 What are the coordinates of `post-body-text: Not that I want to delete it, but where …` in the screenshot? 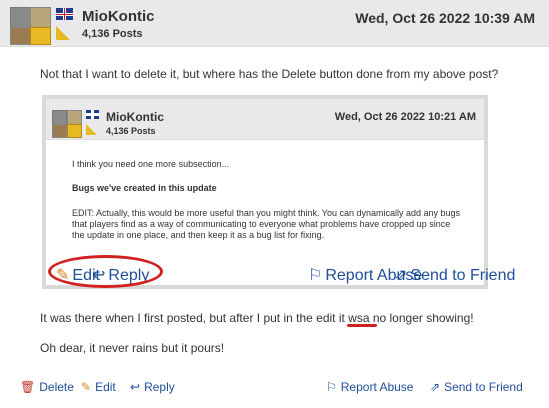 It's located at (269, 74).